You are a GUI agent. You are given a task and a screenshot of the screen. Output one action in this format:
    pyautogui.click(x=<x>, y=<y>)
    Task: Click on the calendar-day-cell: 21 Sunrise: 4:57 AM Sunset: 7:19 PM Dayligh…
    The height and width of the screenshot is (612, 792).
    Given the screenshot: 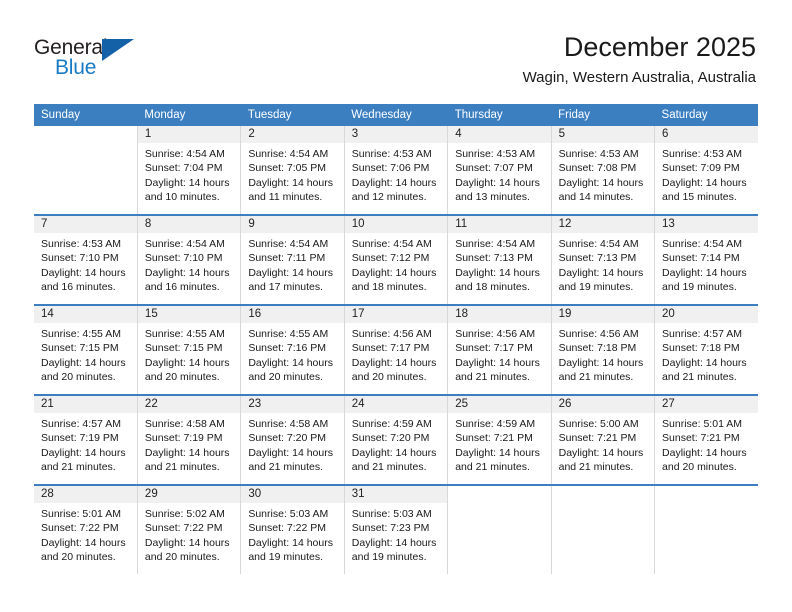 What is the action you would take?
    pyautogui.click(x=86, y=439)
    